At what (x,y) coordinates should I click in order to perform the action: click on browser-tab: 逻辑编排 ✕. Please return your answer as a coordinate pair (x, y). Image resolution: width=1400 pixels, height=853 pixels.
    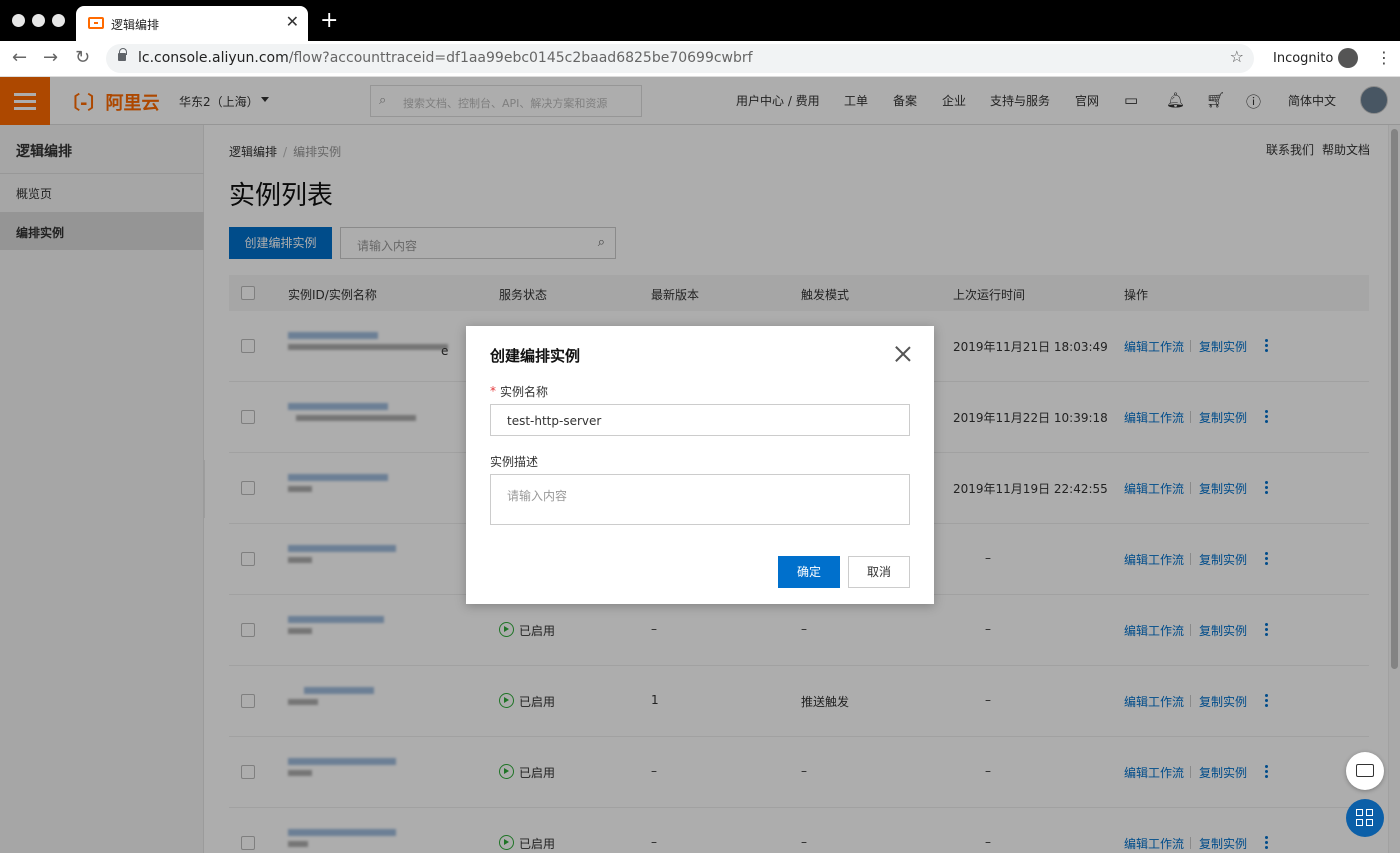
    Looking at the image, I should click on (192, 23).